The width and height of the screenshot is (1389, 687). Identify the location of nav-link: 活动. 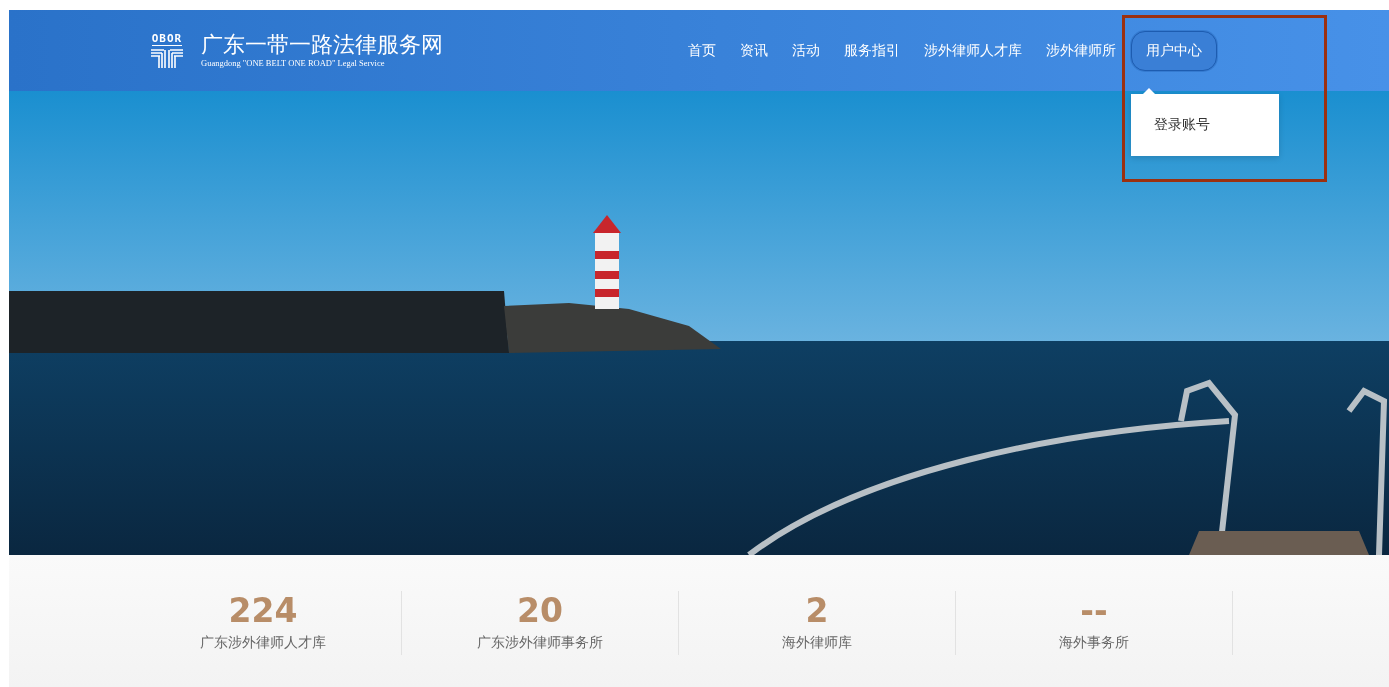
(806, 50).